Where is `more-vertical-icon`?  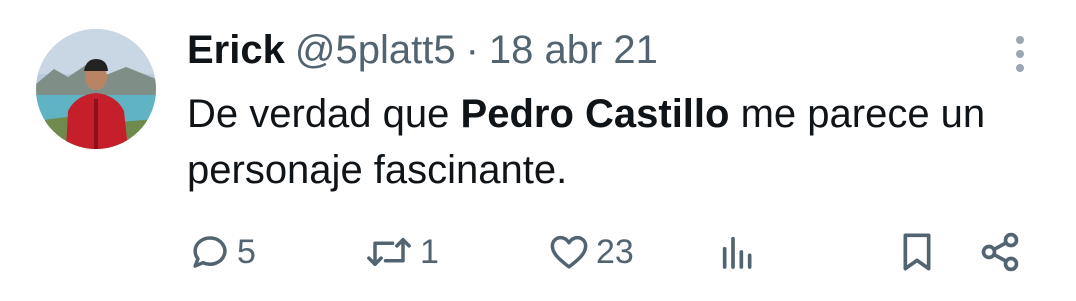
more-vertical-icon is located at coordinates (1020, 54).